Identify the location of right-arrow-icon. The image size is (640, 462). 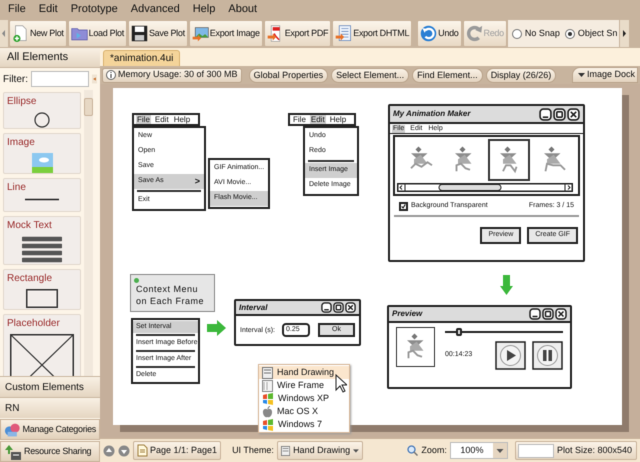
(216, 328).